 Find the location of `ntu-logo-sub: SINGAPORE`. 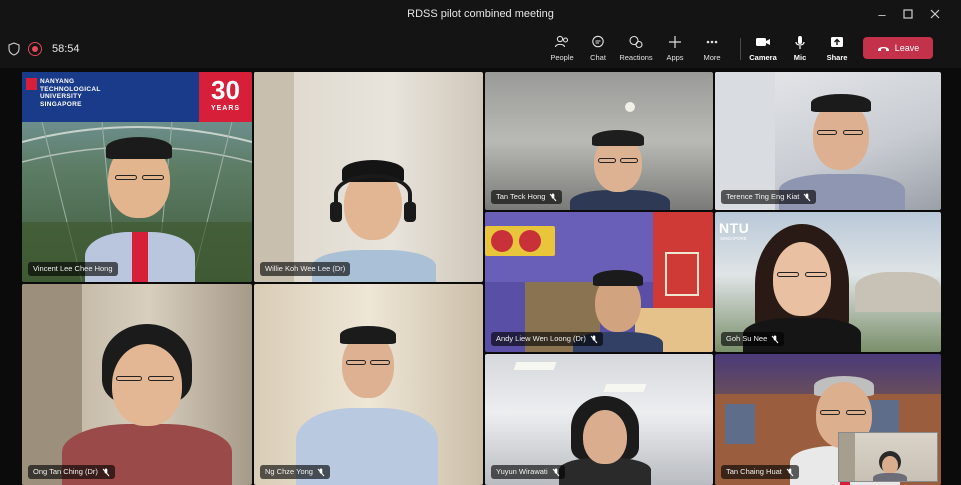

ntu-logo-sub: SINGAPORE is located at coordinates (733, 238).